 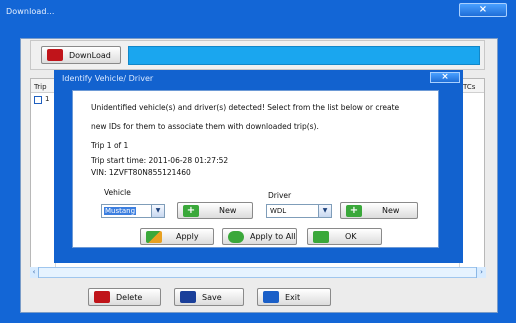 What do you see at coordinates (236, 236) in the screenshot?
I see `apply-all-icon` at bounding box center [236, 236].